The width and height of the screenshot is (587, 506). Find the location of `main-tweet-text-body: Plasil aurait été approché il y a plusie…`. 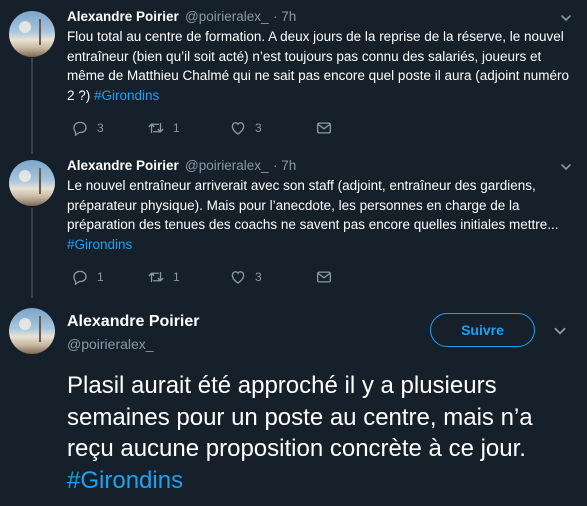

main-tweet-text-body: Plasil aurait été approché il y a plusie… is located at coordinates (300, 417).